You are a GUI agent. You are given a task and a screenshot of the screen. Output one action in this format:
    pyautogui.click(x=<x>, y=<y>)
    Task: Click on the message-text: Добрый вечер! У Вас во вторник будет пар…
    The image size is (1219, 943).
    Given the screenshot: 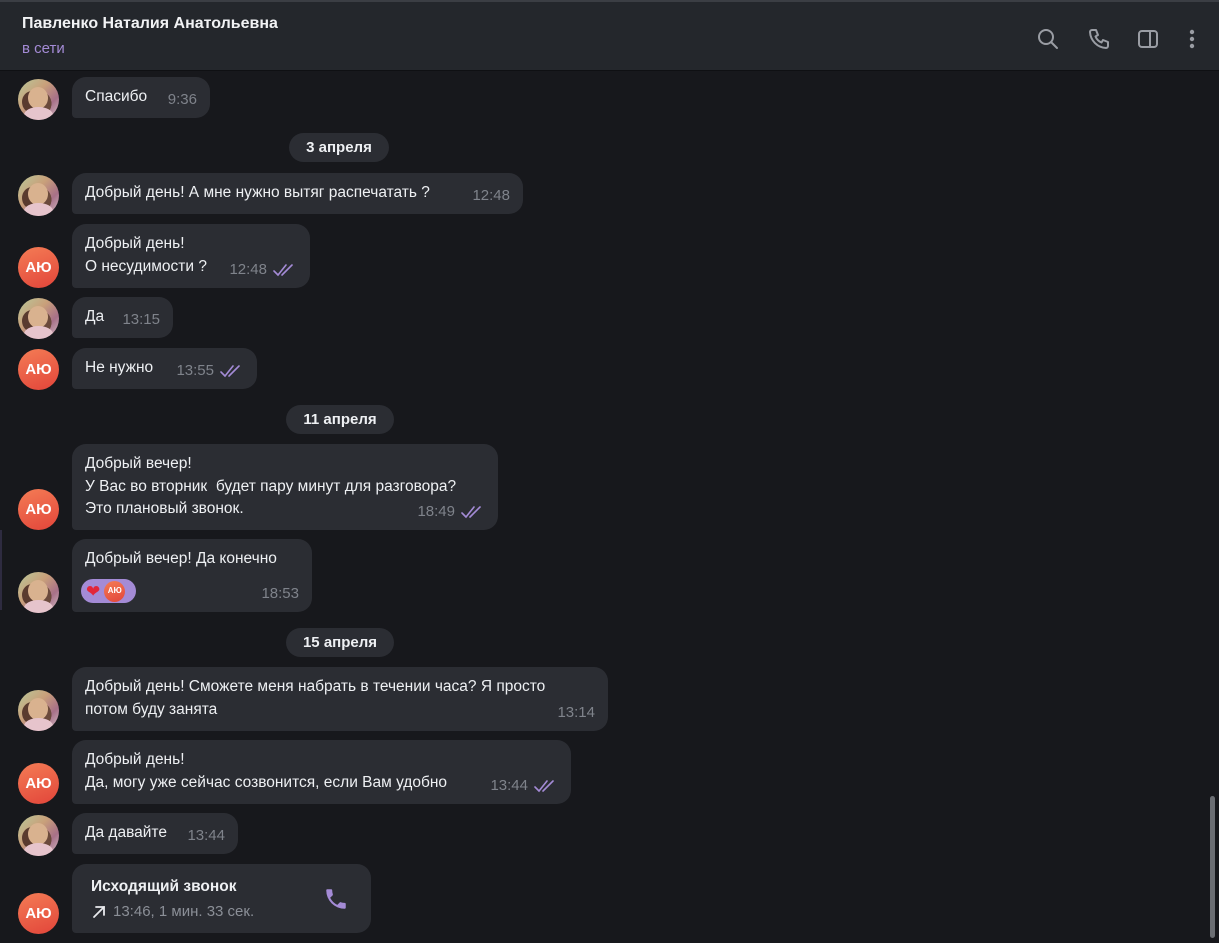 What is the action you would take?
    pyautogui.click(x=271, y=486)
    